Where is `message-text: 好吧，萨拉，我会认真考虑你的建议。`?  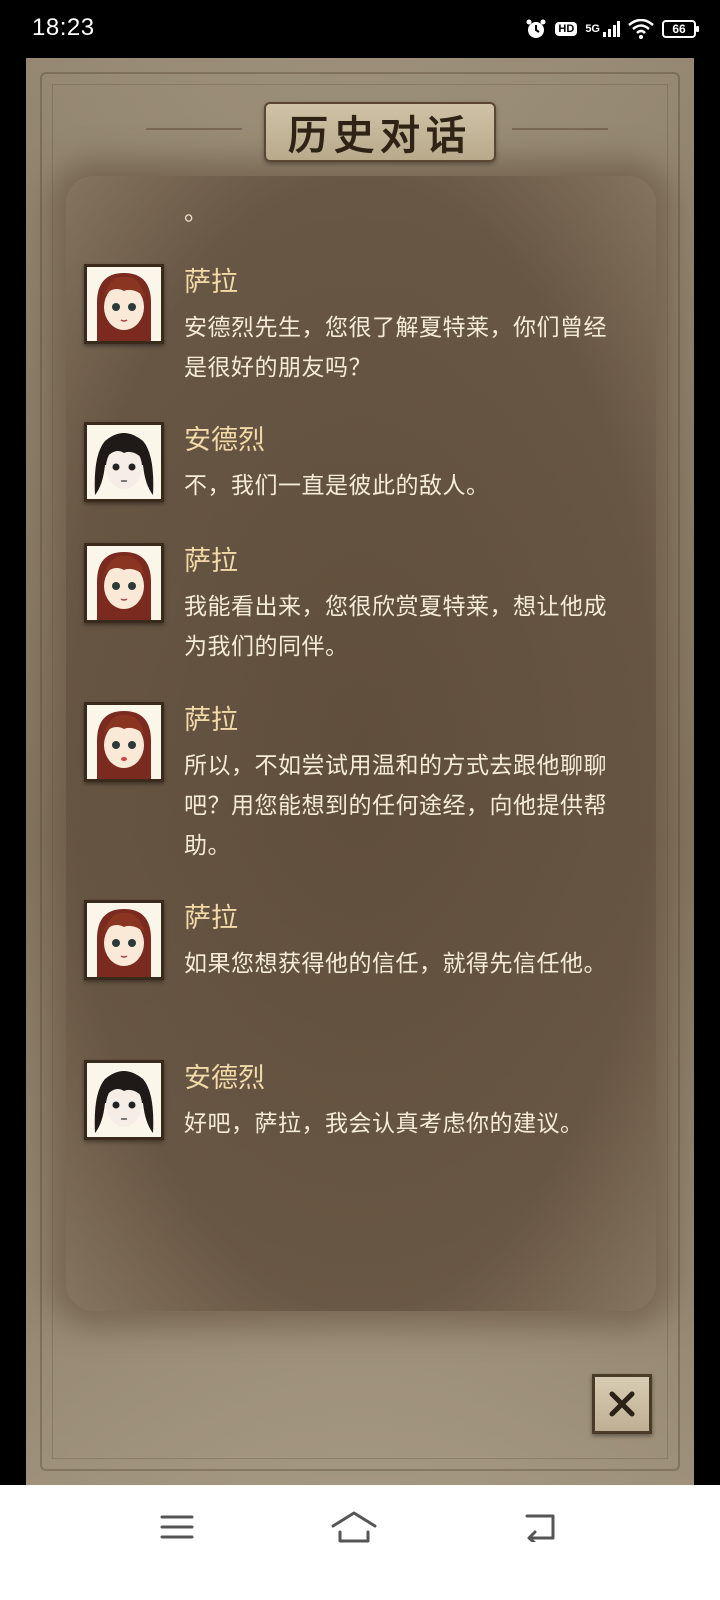 message-text: 好吧，萨拉，我会认真考虑你的建议。 is located at coordinates (384, 1124).